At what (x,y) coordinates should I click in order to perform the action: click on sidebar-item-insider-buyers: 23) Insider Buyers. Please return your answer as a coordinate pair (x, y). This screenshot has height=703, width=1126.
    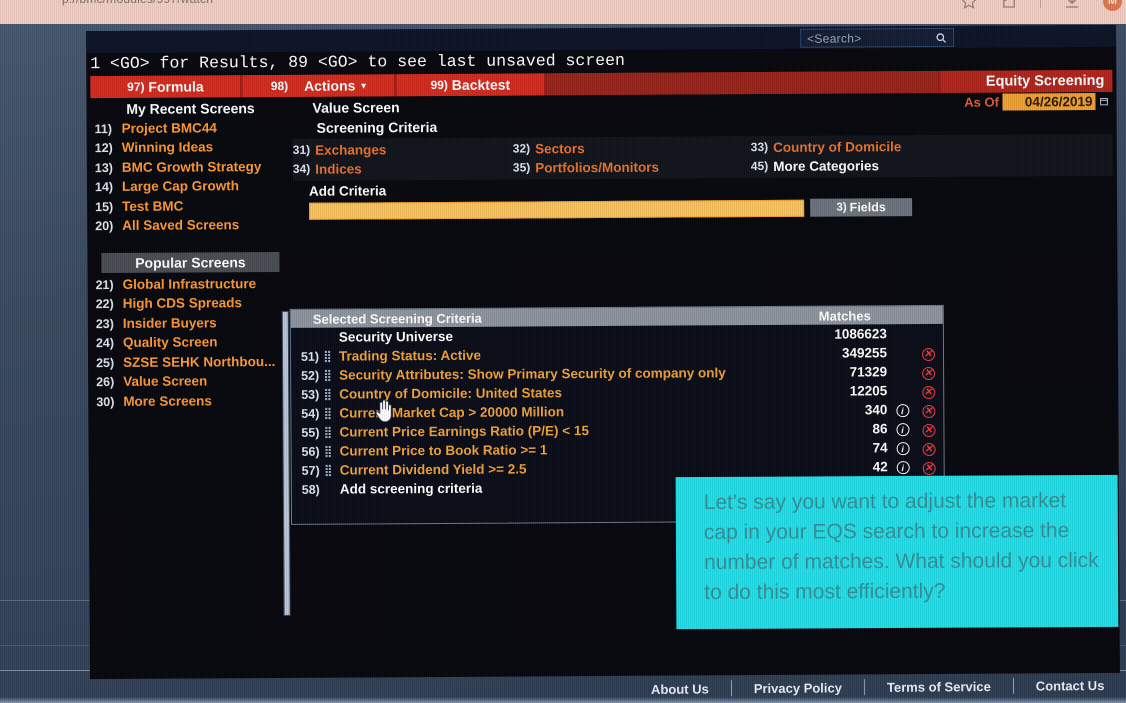
    Looking at the image, I should click on (192, 323).